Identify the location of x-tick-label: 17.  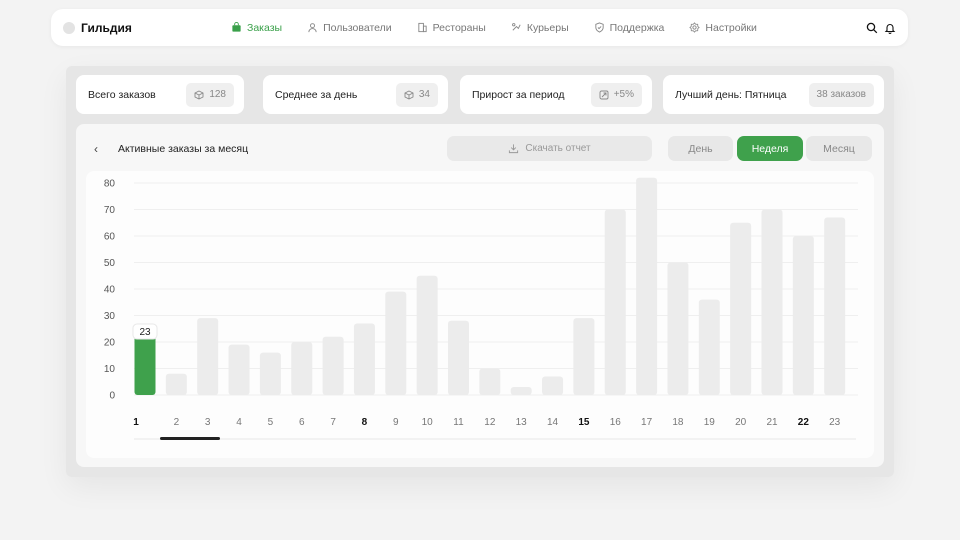
(647, 422).